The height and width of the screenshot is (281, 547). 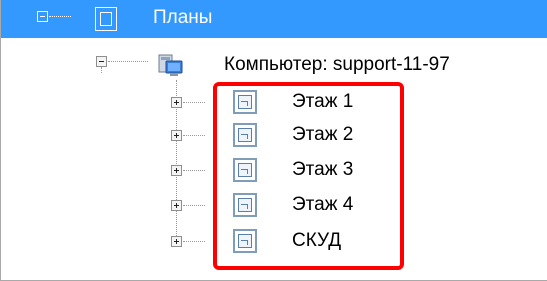 I want to click on tree-node-plans-root: Планы, so click(x=274, y=19).